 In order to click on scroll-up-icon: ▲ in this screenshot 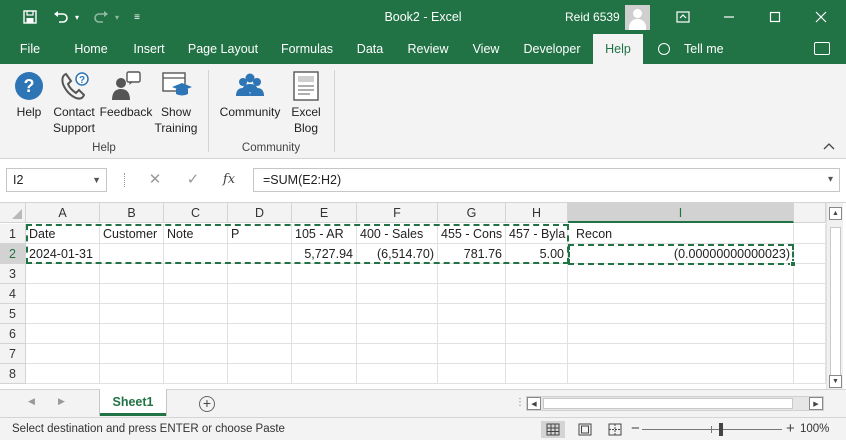, I will do `click(835, 213)`.